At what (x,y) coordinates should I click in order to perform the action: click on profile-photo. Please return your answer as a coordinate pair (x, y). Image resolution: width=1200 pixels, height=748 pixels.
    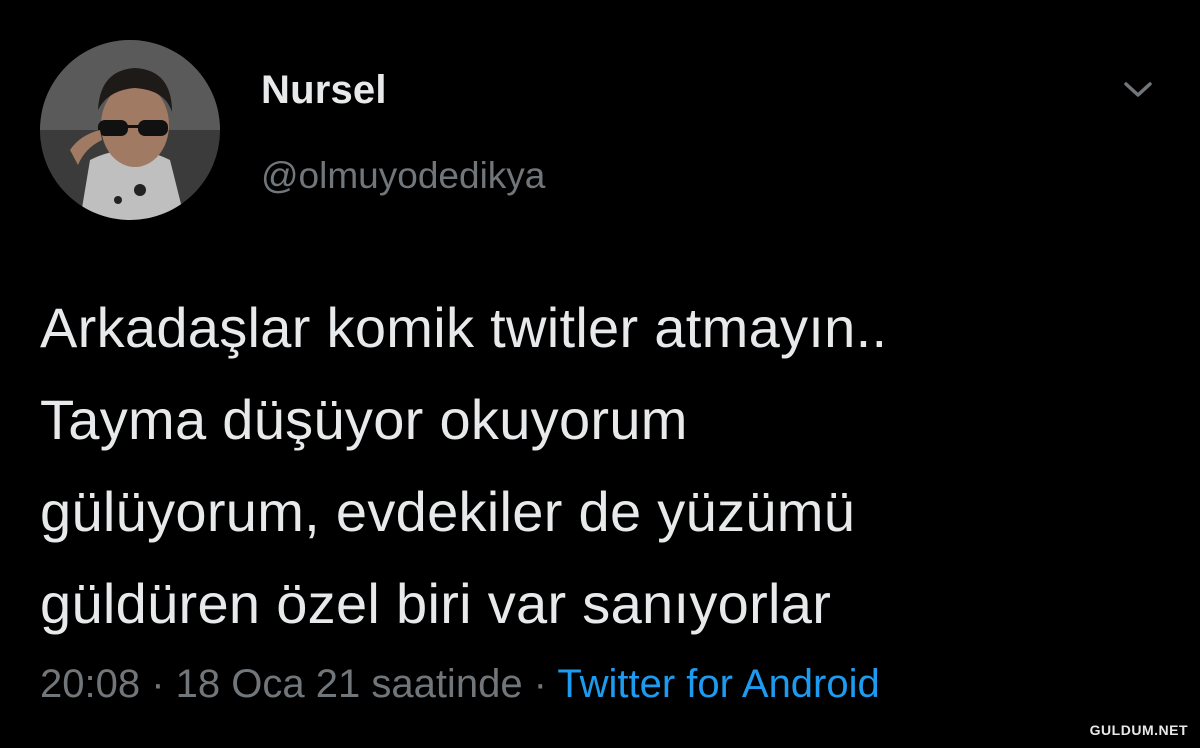
    Looking at the image, I should click on (130, 130).